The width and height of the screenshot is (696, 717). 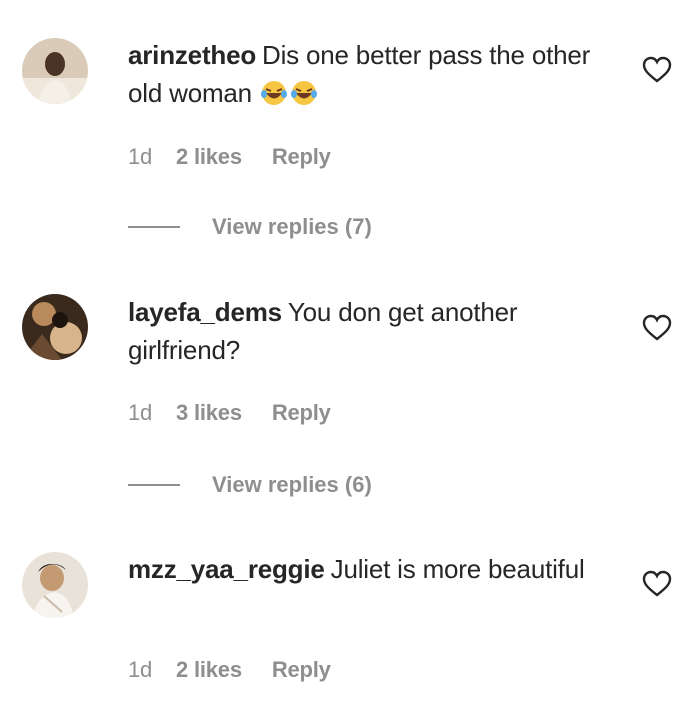 I want to click on comment-meta: 1d 3 likes Reply, so click(x=241, y=413).